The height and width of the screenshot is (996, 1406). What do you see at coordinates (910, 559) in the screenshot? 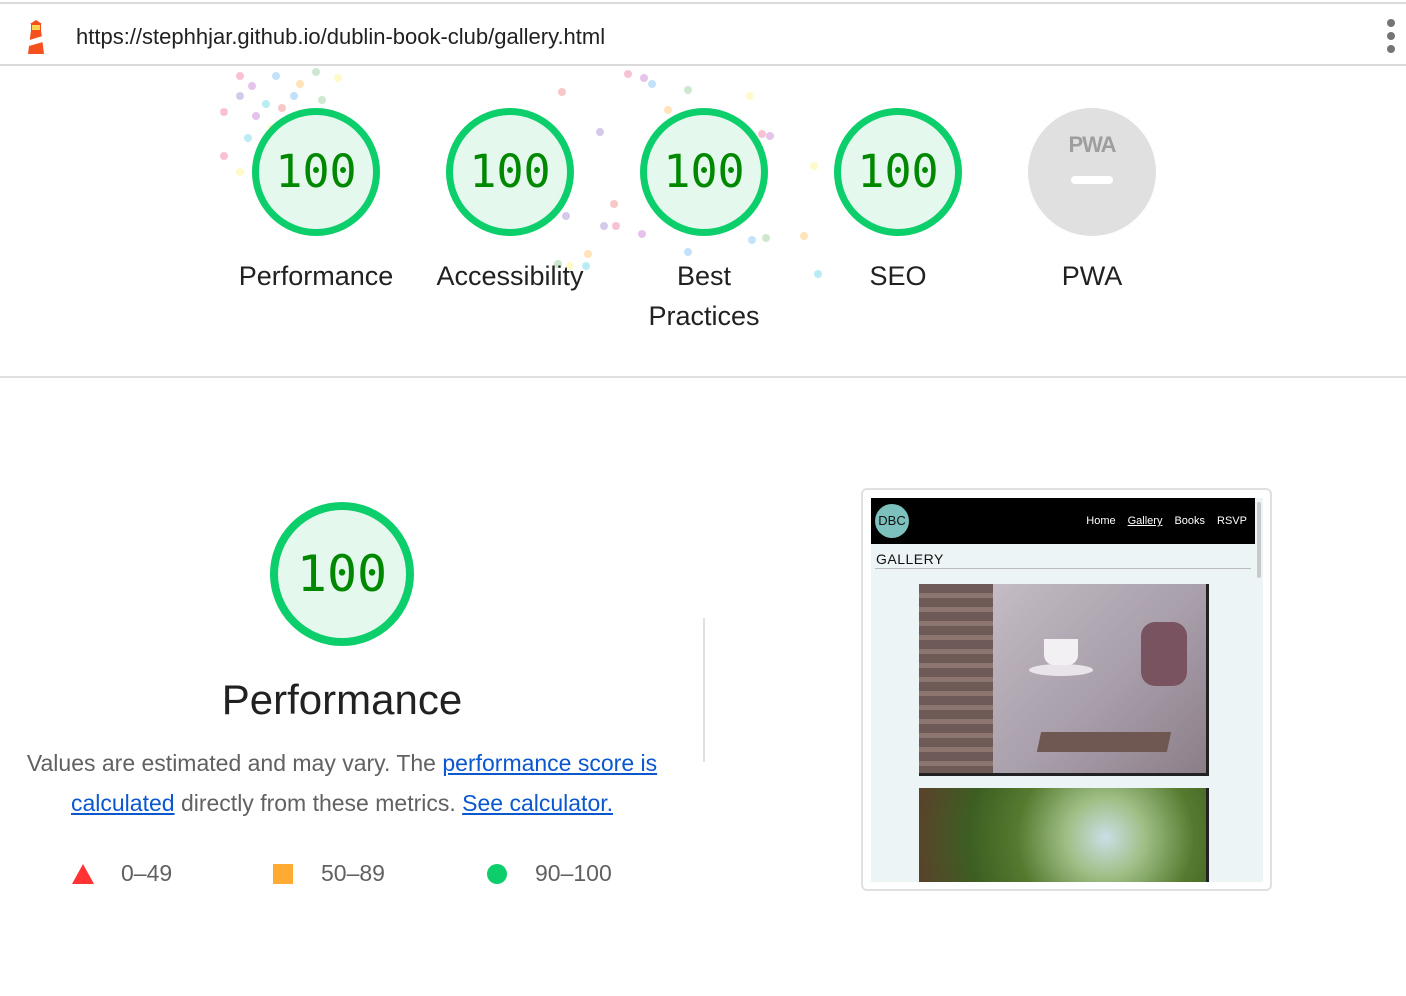
I see `screenshot-heading: GALLERY` at bounding box center [910, 559].